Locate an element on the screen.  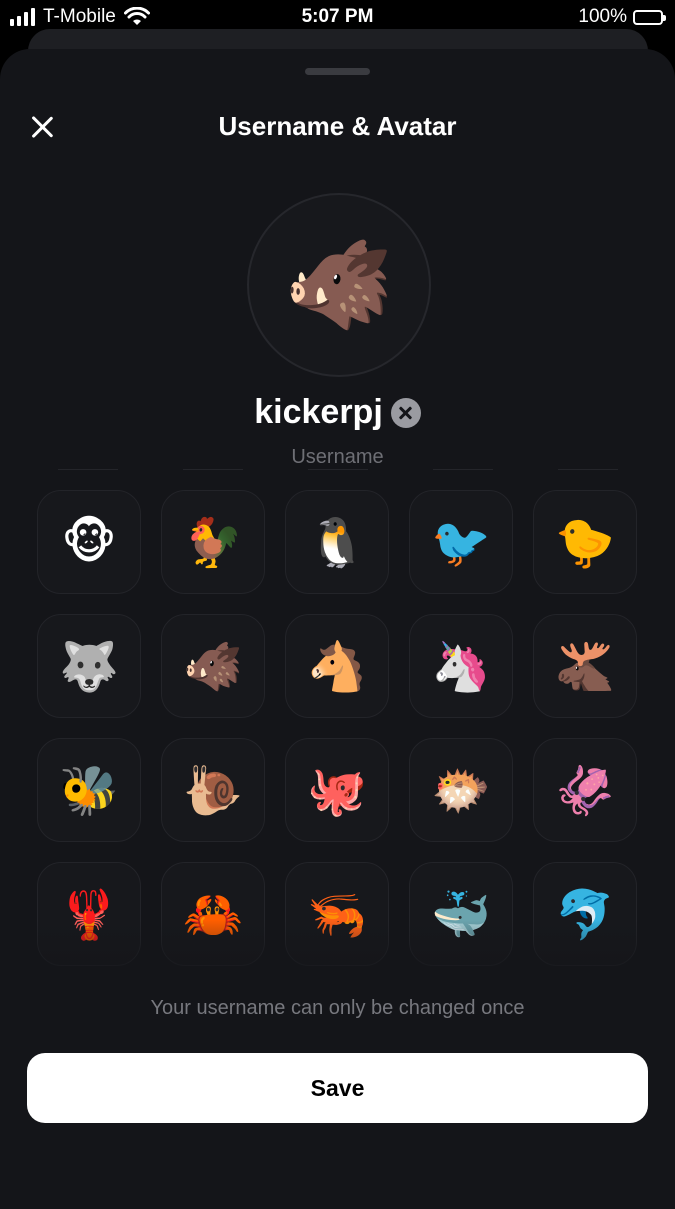
emoji-tile-dolphin: 🐬 is located at coordinates (585, 914).